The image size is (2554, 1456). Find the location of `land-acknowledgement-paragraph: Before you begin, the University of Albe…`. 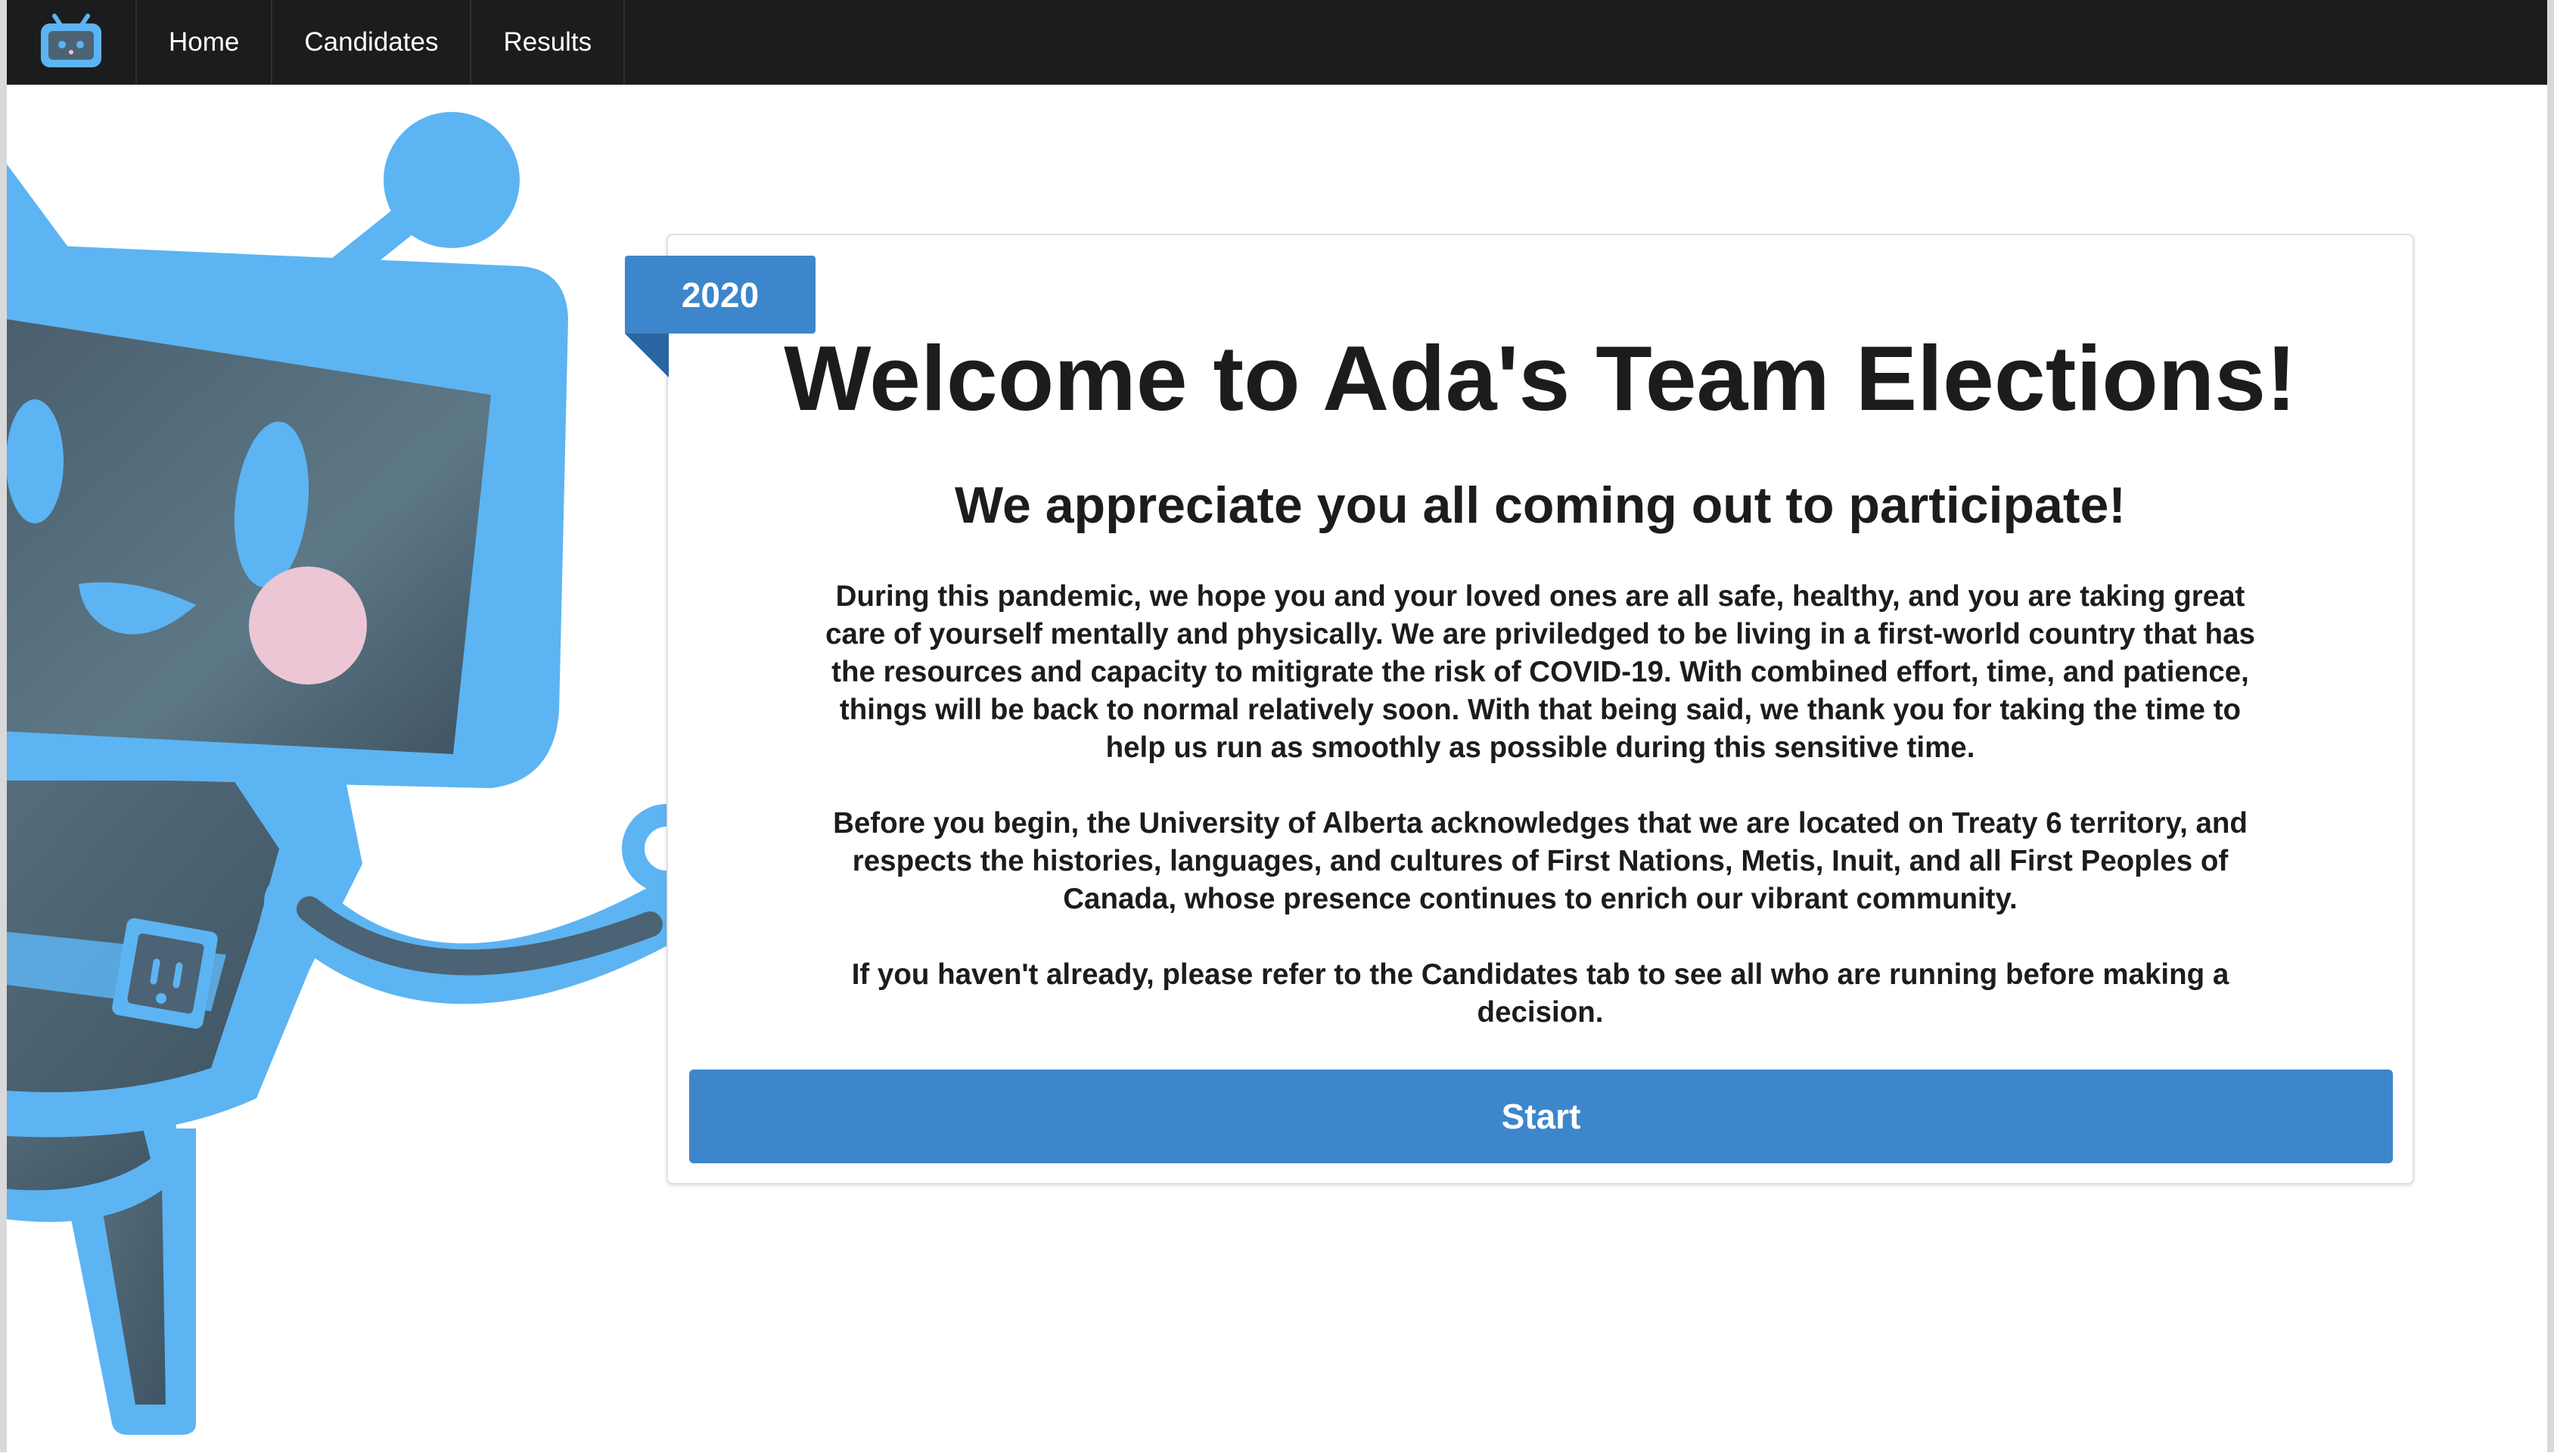

land-acknowledgement-paragraph: Before you begin, the University of Albe… is located at coordinates (1540, 861).